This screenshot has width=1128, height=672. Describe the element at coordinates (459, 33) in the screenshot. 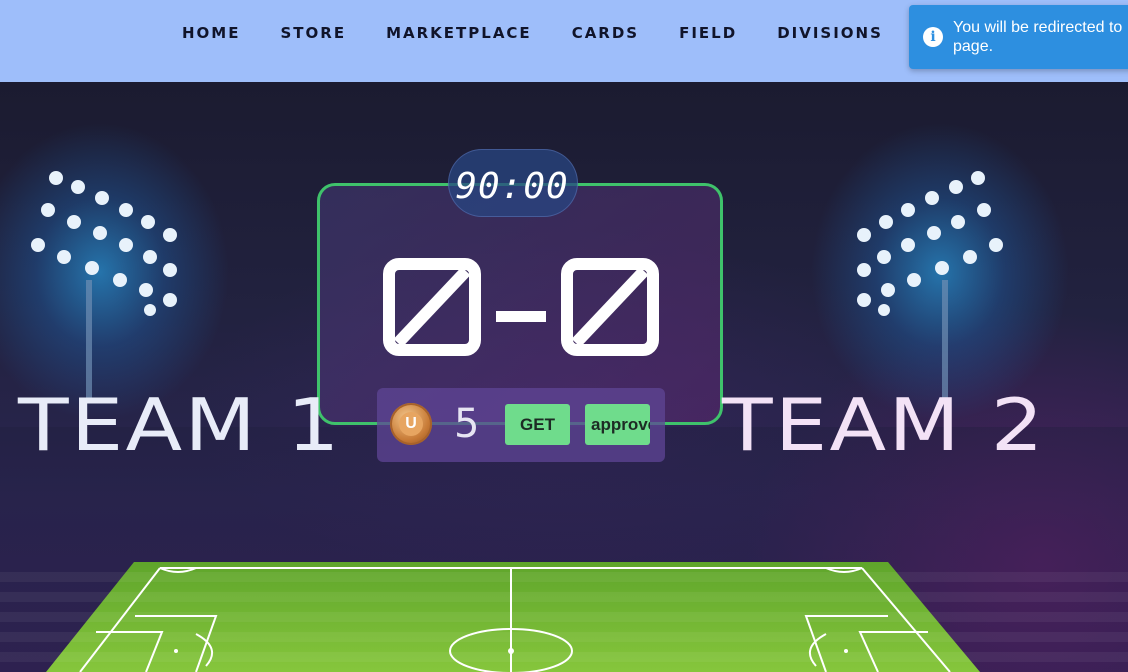

I see `nav-marketplace: MARKETPLACE` at that location.